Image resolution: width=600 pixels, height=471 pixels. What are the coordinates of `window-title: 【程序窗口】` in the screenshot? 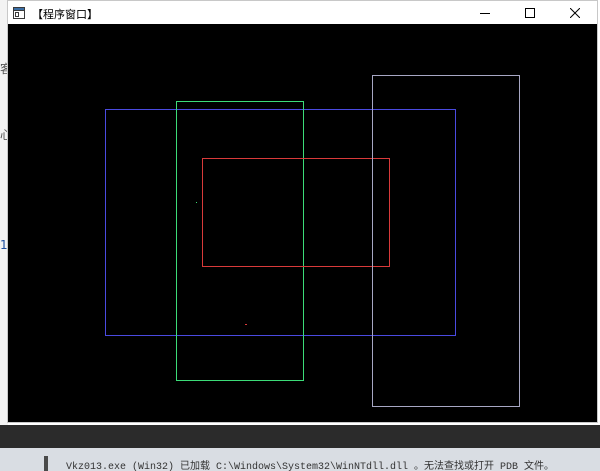 It's located at (65, 14).